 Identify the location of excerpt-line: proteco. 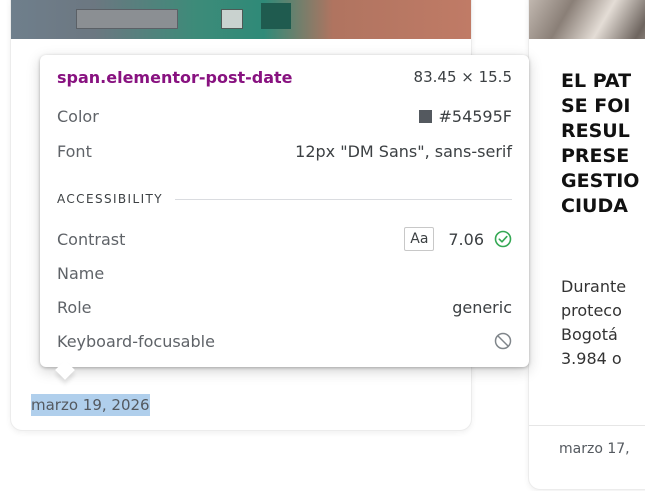
(591, 310).